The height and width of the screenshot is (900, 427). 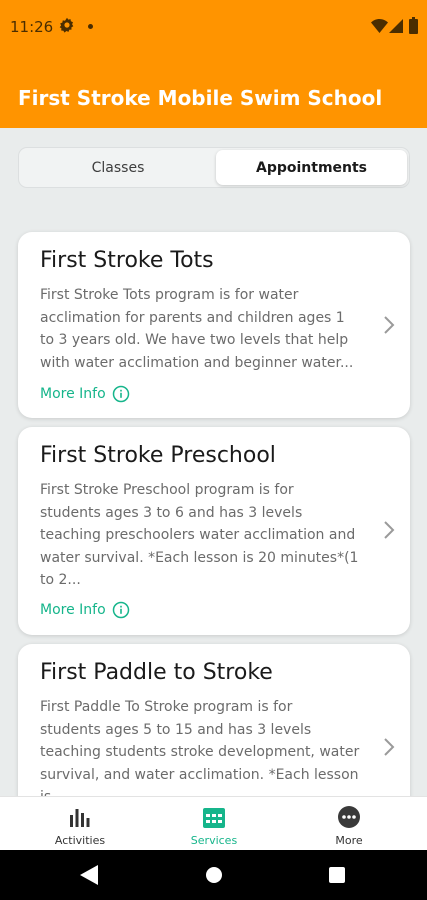 What do you see at coordinates (214, 818) in the screenshot?
I see `calendar-icon` at bounding box center [214, 818].